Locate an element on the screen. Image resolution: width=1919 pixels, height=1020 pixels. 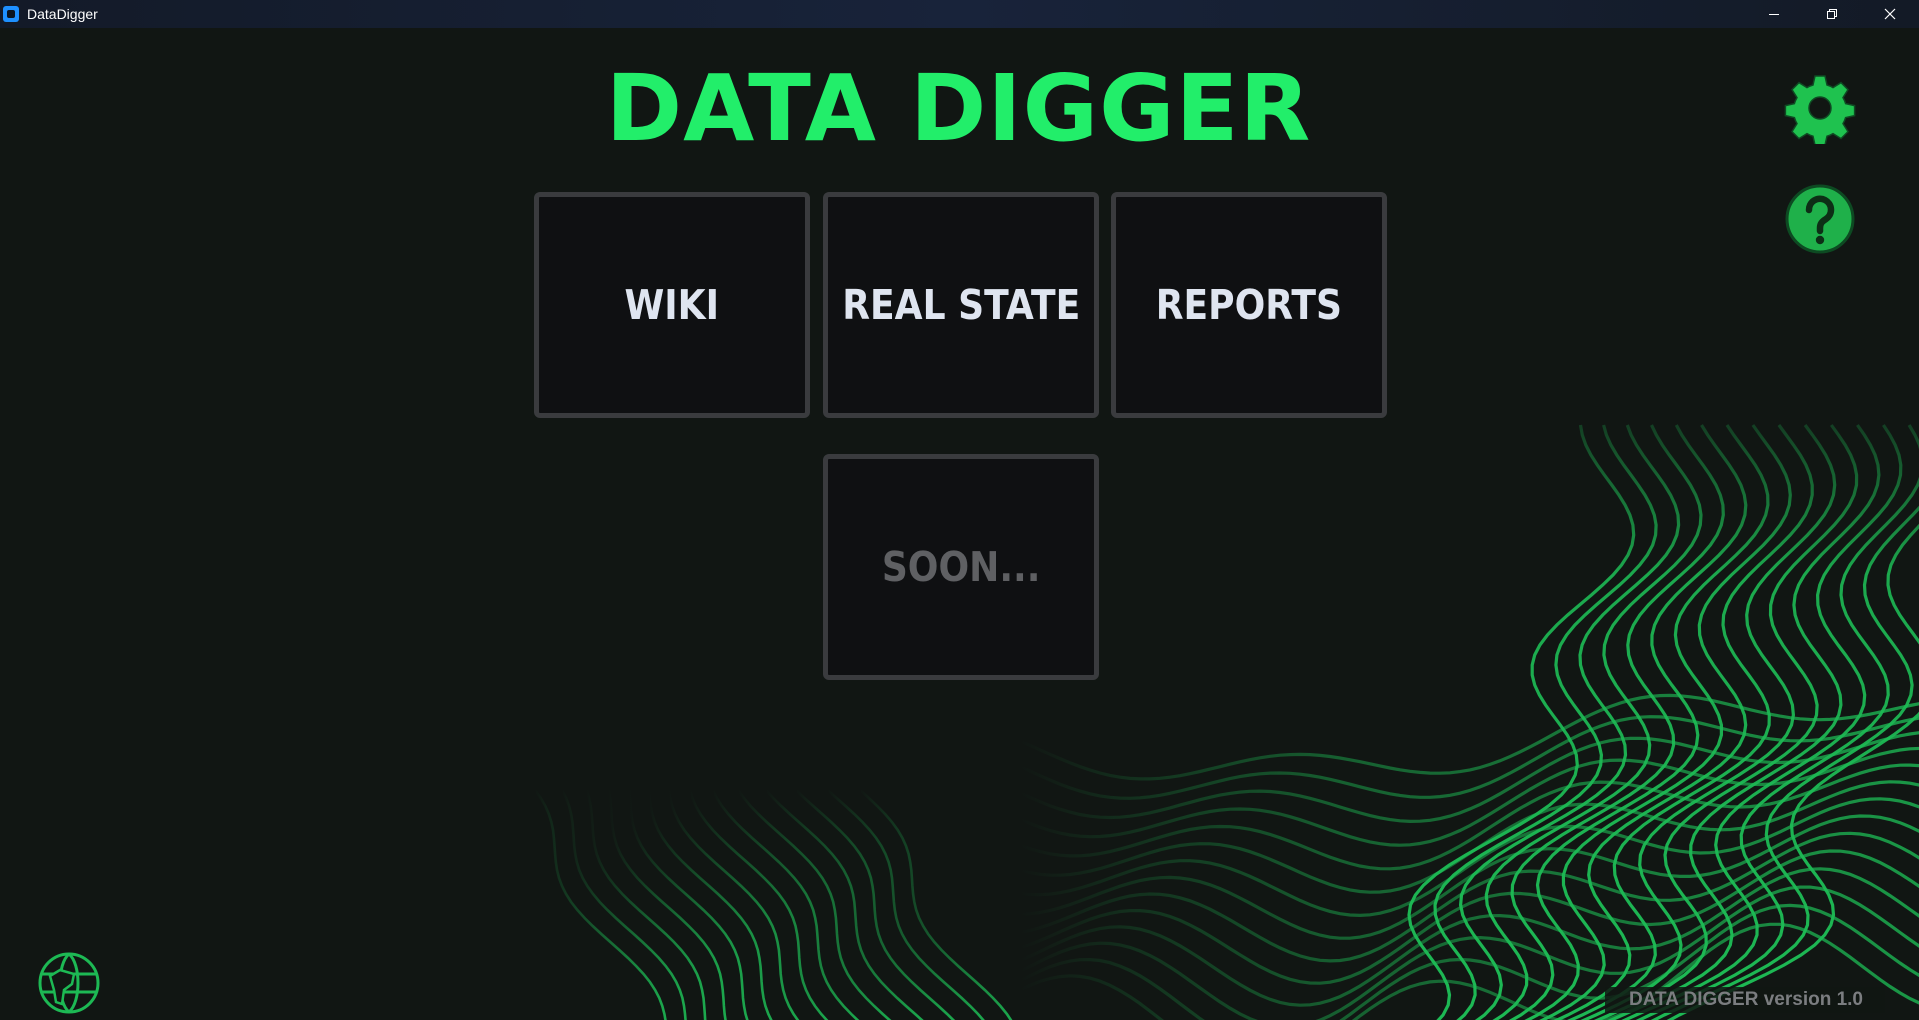
tile-label: REPORTS is located at coordinates (1249, 305).